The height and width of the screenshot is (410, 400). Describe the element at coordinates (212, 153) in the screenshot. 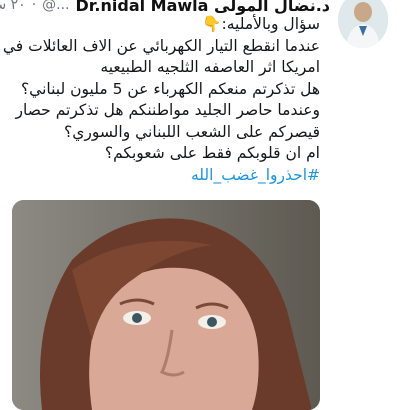

I see `tweet-line: ام ان قلوبكم فقط على شعوبكم؟` at that location.